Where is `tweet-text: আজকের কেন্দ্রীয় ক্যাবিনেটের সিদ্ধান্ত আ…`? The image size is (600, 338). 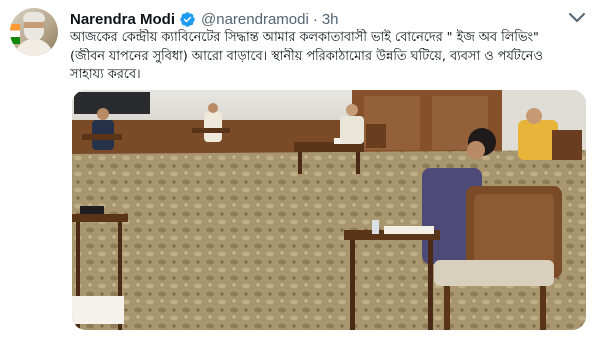
tweet-text: আজকের কেন্দ্রীয় ক্যাবিনেটের সিদ্ধান্ত আ… is located at coordinates (330, 57).